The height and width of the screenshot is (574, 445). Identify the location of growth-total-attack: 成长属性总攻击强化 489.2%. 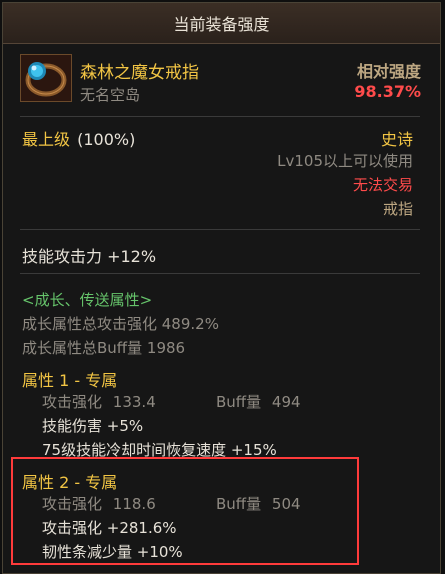
(120, 324).